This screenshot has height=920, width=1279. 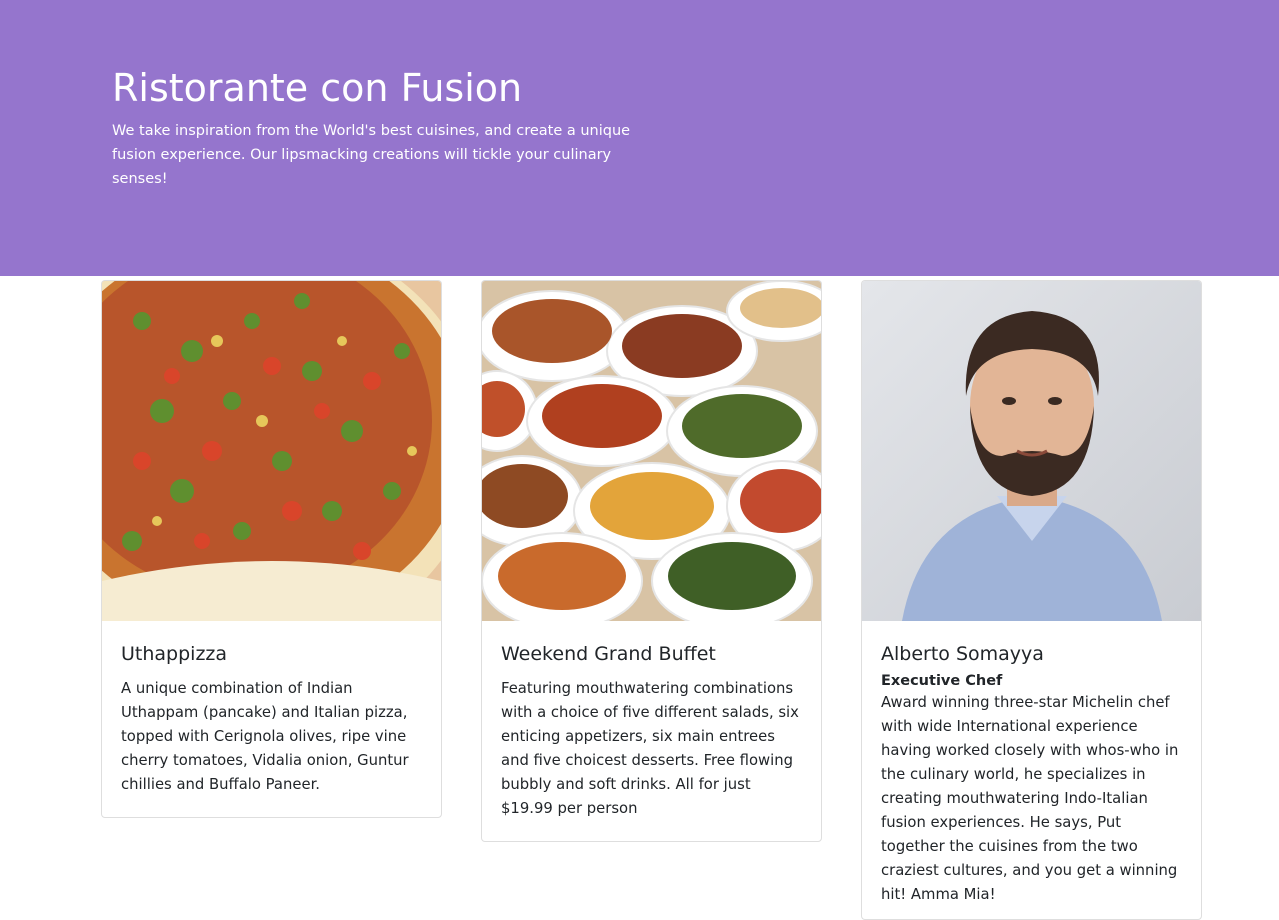 What do you see at coordinates (942, 681) in the screenshot?
I see `card-subtitle: Executive Chef` at bounding box center [942, 681].